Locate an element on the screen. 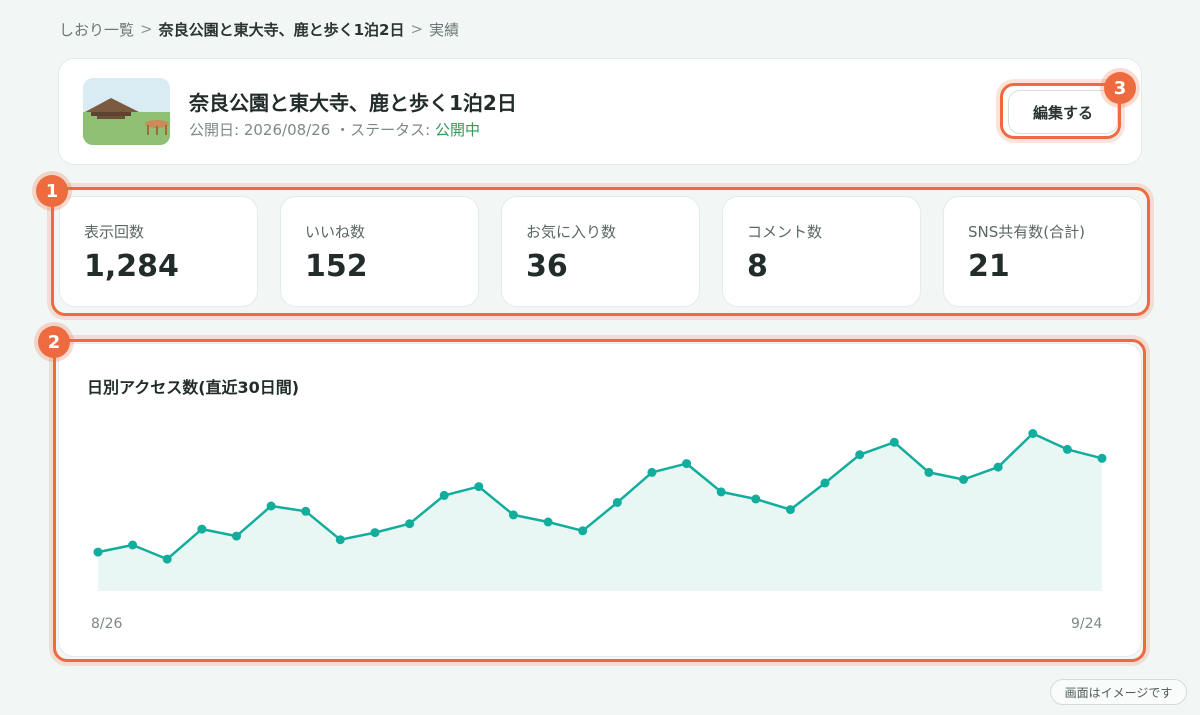 Image resolution: width=1200 pixels, height=715 pixels. published-label: 公開日: is located at coordinates (214, 130).